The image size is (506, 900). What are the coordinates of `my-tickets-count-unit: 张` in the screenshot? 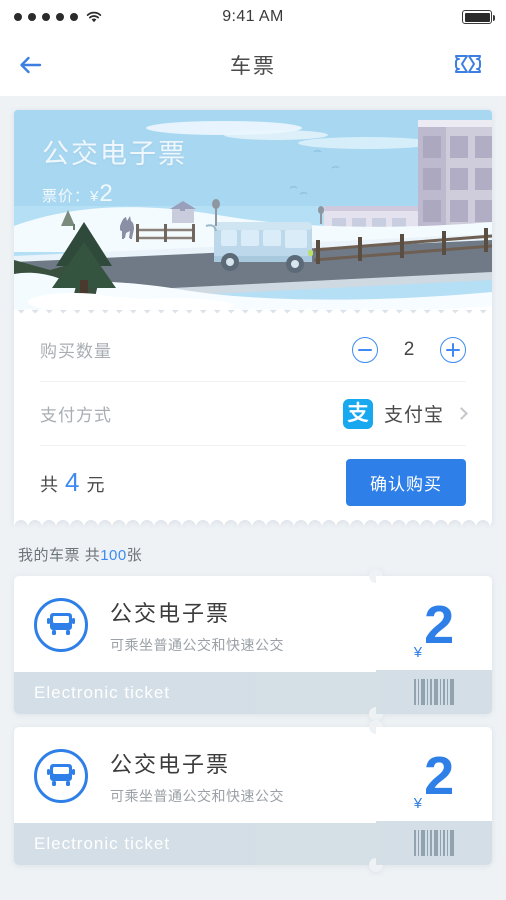 It's located at (134, 555).